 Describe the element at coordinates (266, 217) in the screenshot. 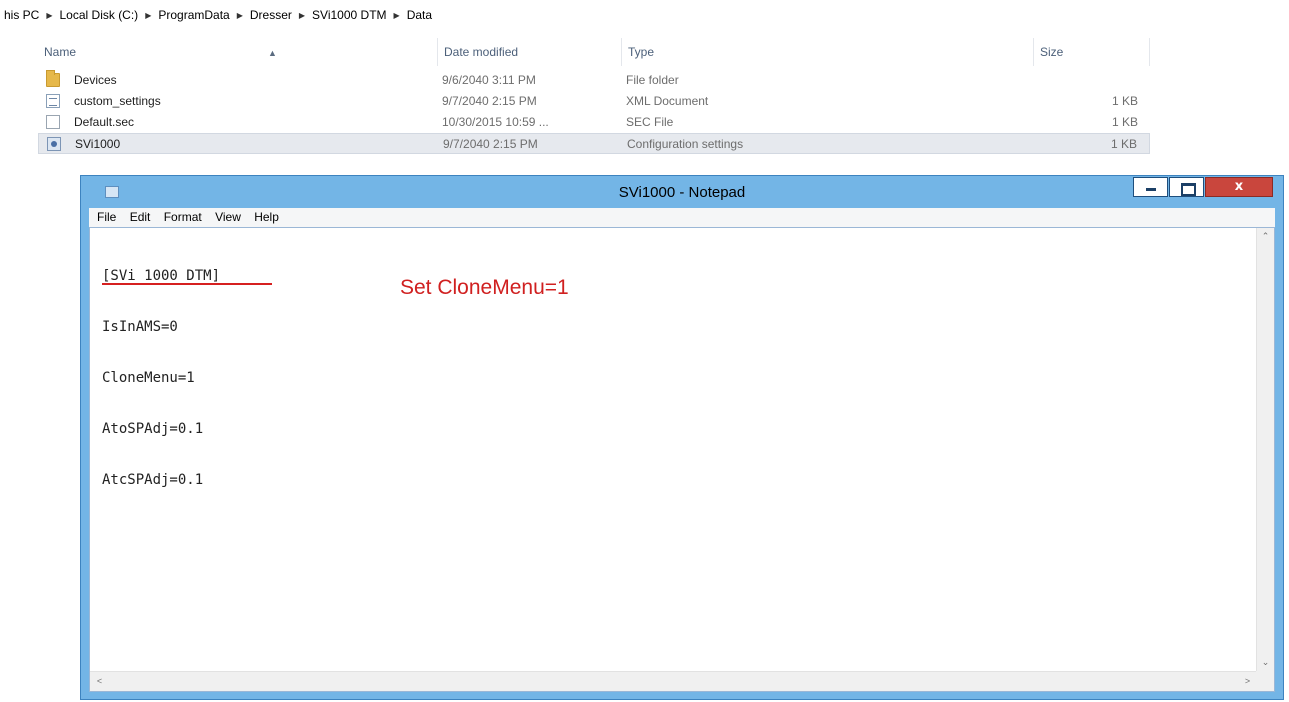

I see `menu-help: Help` at that location.